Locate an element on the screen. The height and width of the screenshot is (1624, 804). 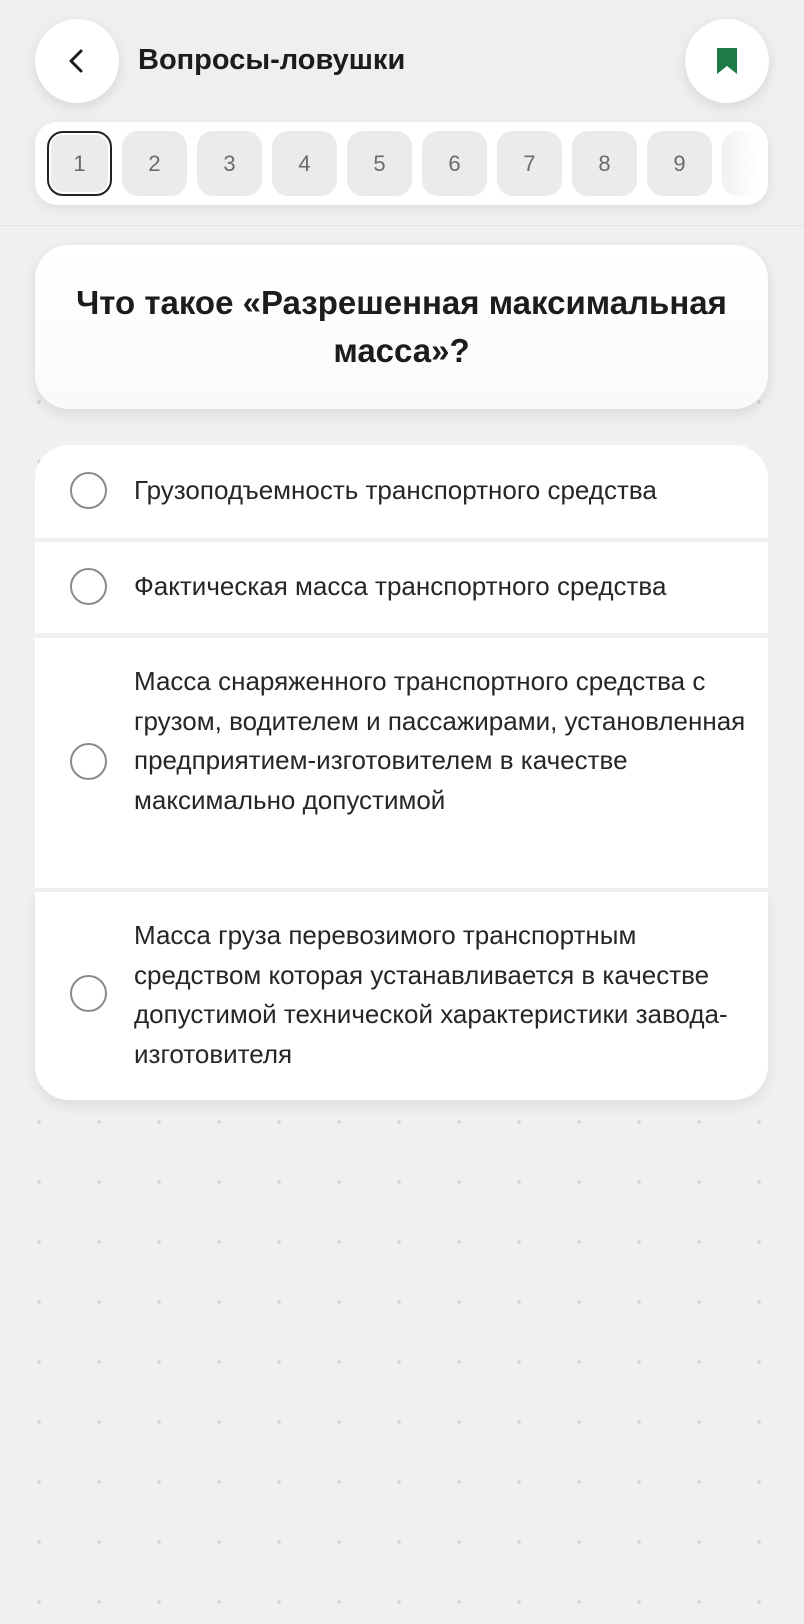
answer-option-1: Грузоподъемность транспортного средства is located at coordinates (401, 491).